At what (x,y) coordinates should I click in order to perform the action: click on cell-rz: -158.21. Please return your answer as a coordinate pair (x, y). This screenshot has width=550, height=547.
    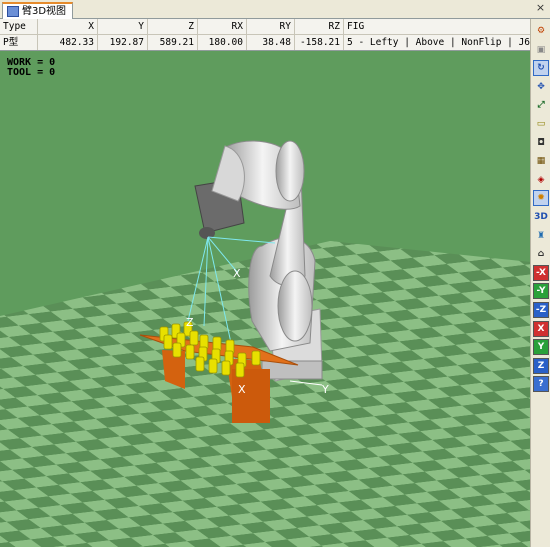
    Looking at the image, I should click on (319, 42).